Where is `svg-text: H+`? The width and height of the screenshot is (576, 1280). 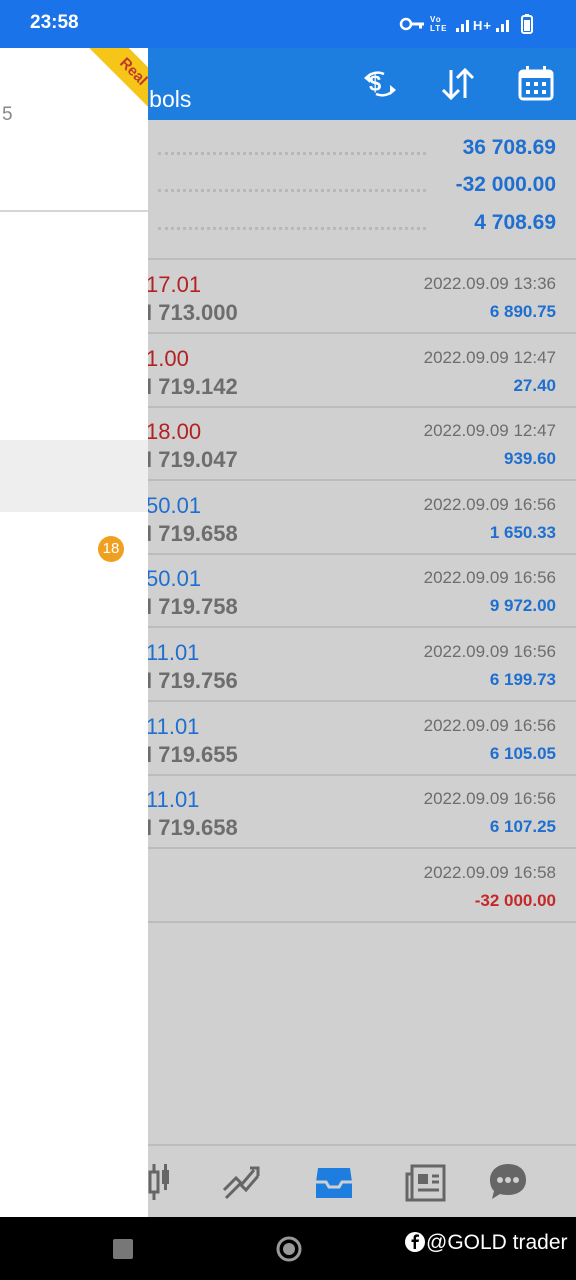 svg-text: H+ is located at coordinates (482, 25).